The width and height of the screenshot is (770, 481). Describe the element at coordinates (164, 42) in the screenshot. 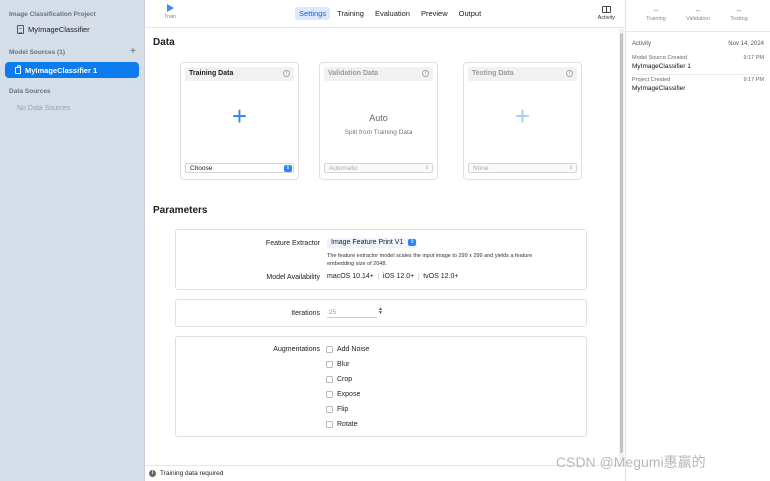

I see `data-section-title: Data` at that location.